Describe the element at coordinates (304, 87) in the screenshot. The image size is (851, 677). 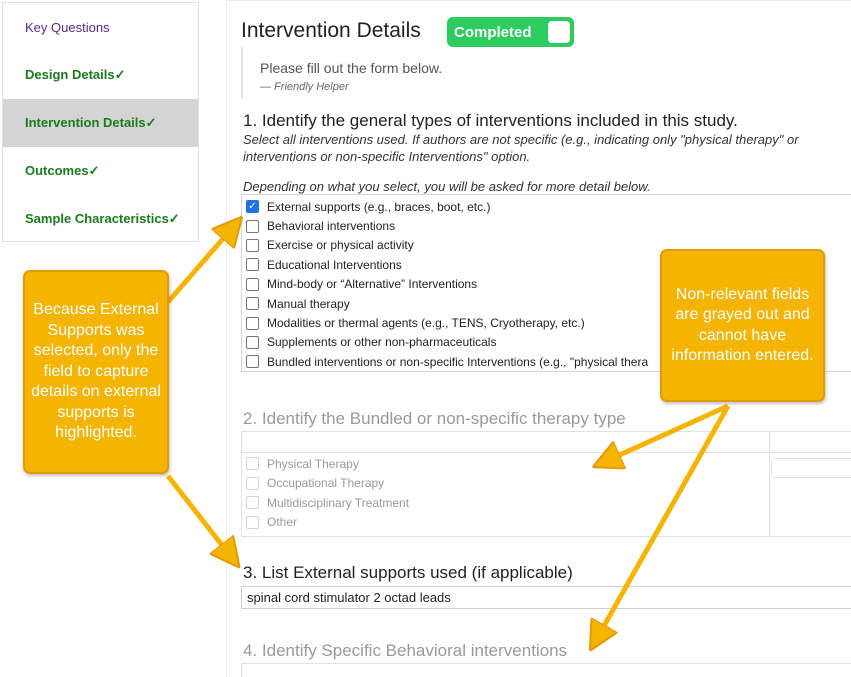
I see `helper-author: — Friendly Helper` at that location.